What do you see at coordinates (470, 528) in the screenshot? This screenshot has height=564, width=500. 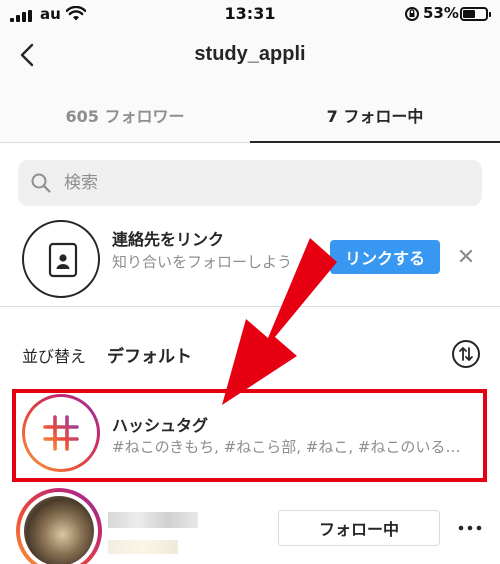 I see `ellipsis-icon` at bounding box center [470, 528].